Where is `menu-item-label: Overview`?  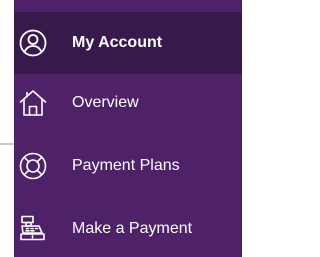 menu-item-label: Overview is located at coordinates (105, 102).